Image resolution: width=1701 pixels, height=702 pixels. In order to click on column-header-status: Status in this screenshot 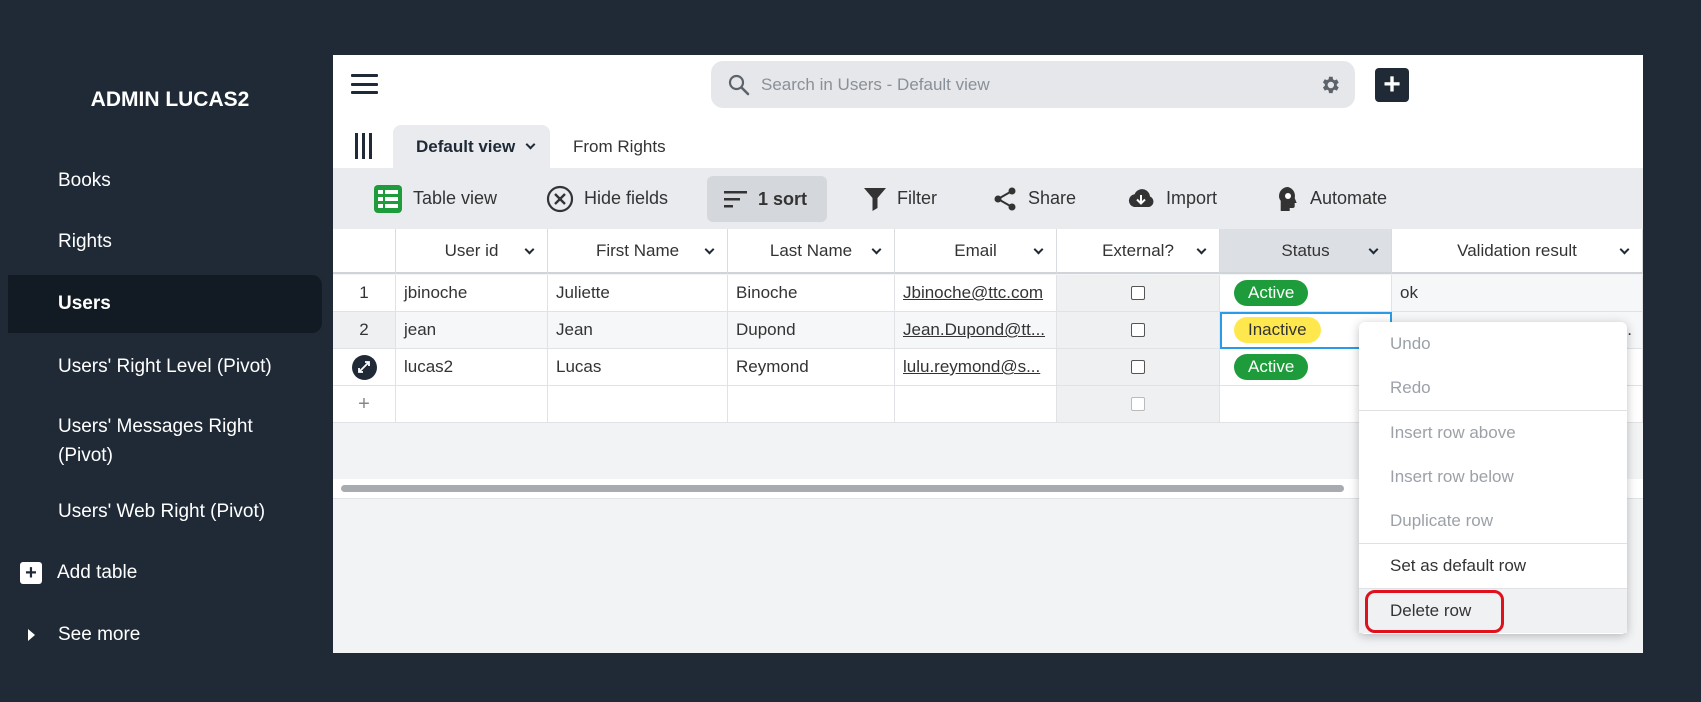, I will do `click(1306, 251)`.